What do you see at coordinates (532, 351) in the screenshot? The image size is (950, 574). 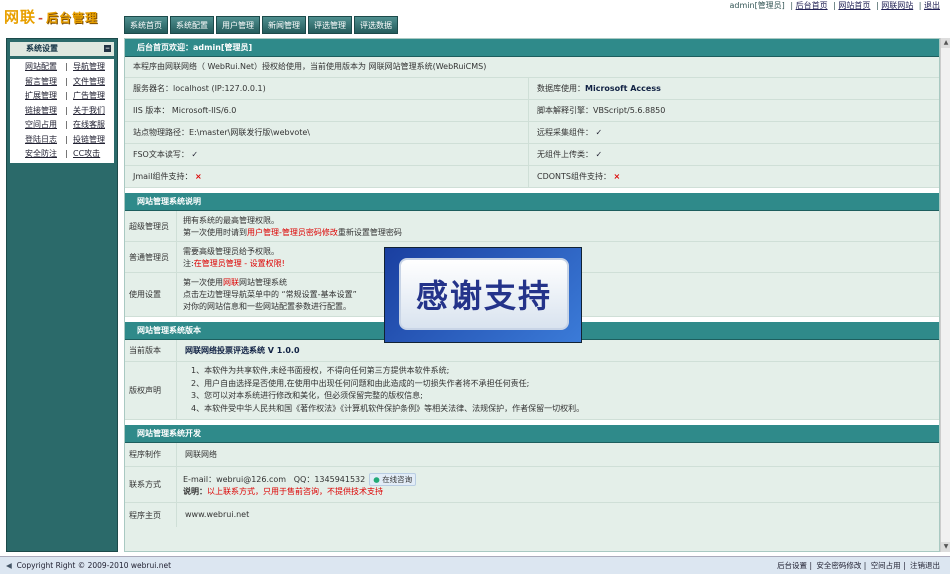 I see `current-version-row: 当前版本 网联网络投票评选系统 V 1.0.0` at bounding box center [532, 351].